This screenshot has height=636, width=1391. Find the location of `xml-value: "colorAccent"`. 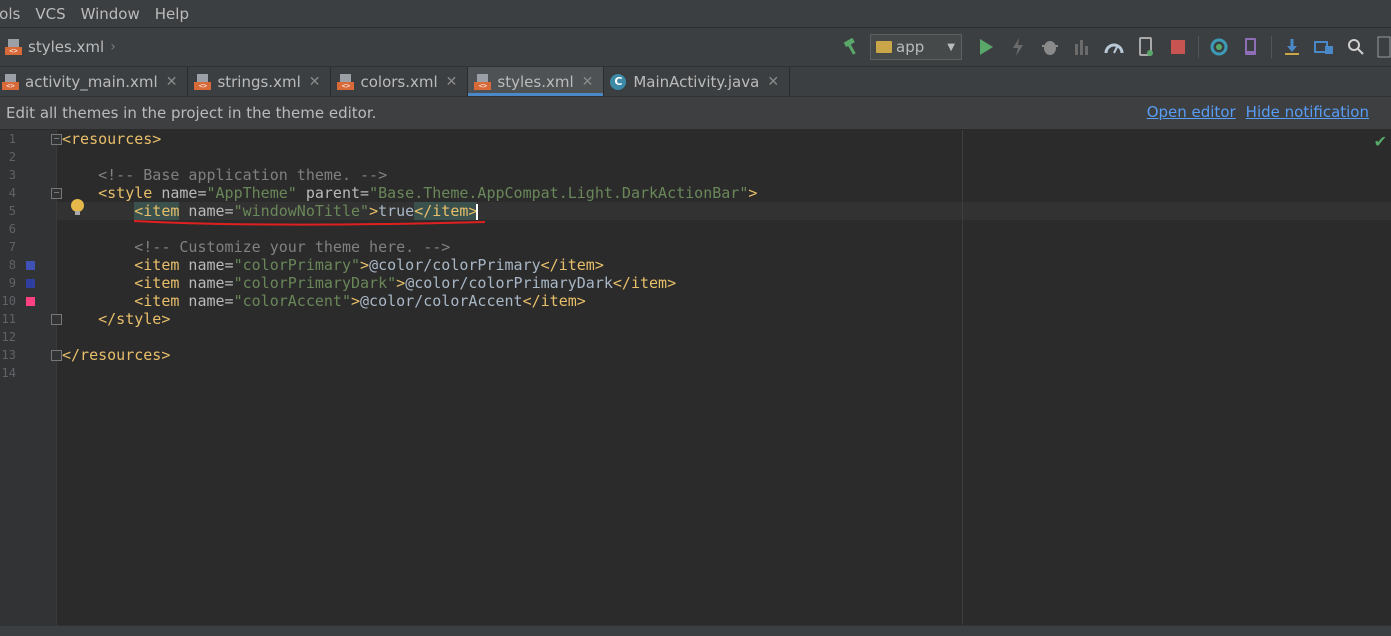

xml-value: "colorAccent" is located at coordinates (292, 301).